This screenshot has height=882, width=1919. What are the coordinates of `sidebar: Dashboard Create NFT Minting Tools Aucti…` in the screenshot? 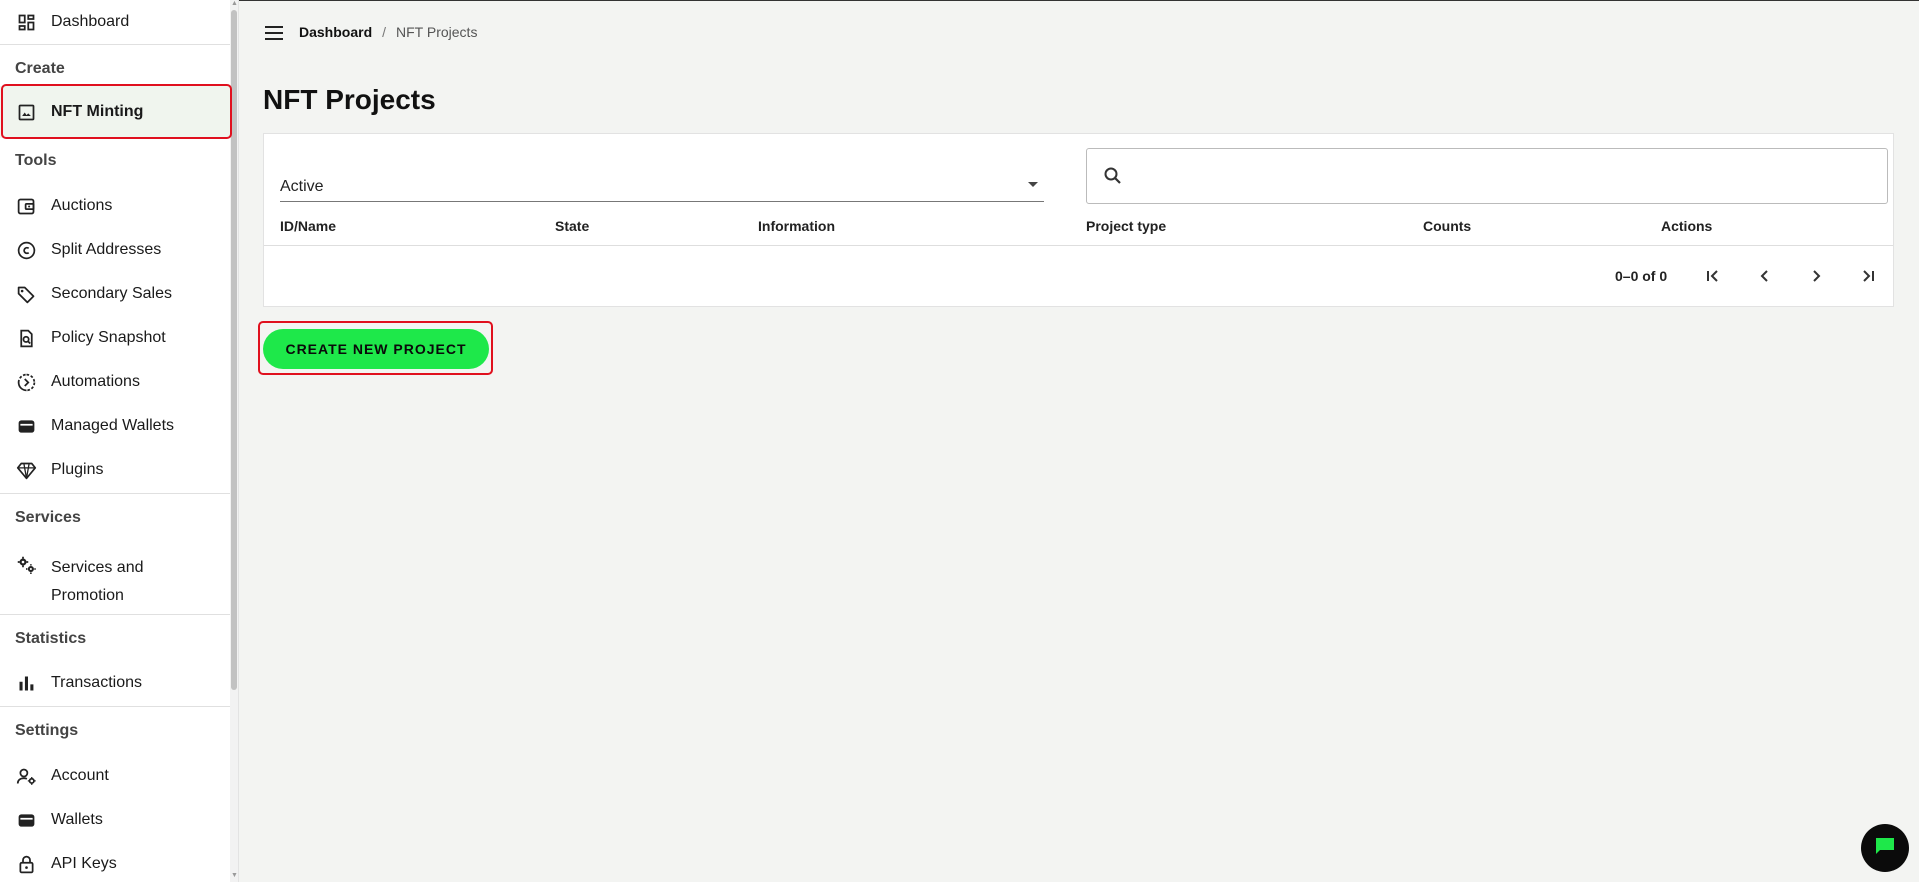 It's located at (119, 441).